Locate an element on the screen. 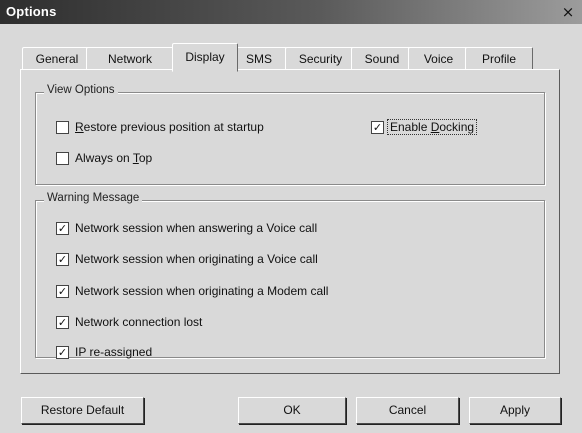  restore-position-label: Restore previous position at startup is located at coordinates (169, 127).